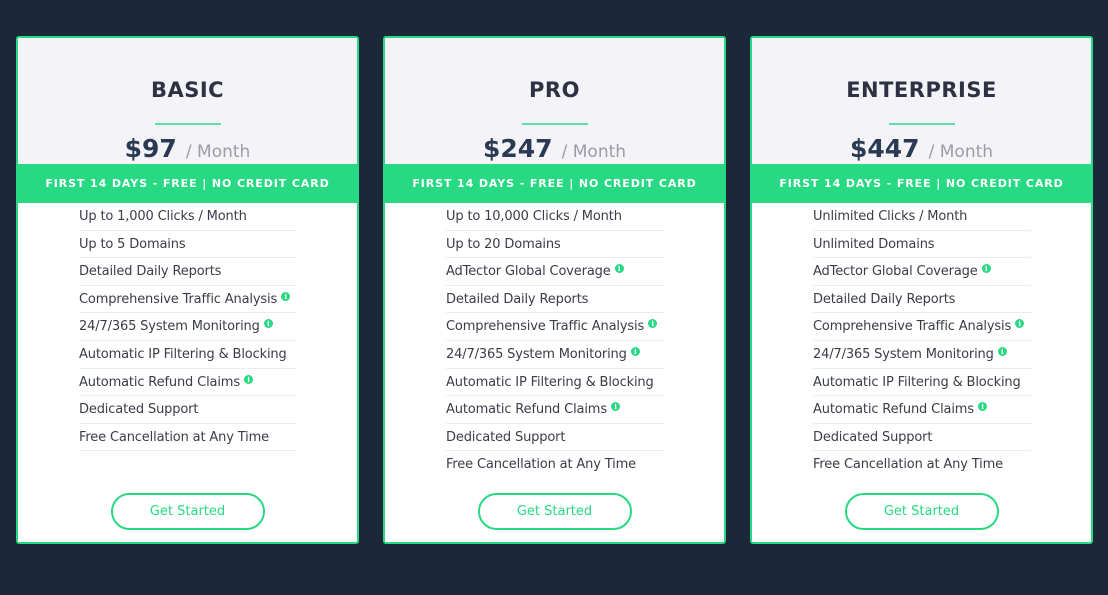 This screenshot has width=1108, height=595. Describe the element at coordinates (163, 216) in the screenshot. I see `feature-label: Up to 1,000 Clicks / Month` at that location.